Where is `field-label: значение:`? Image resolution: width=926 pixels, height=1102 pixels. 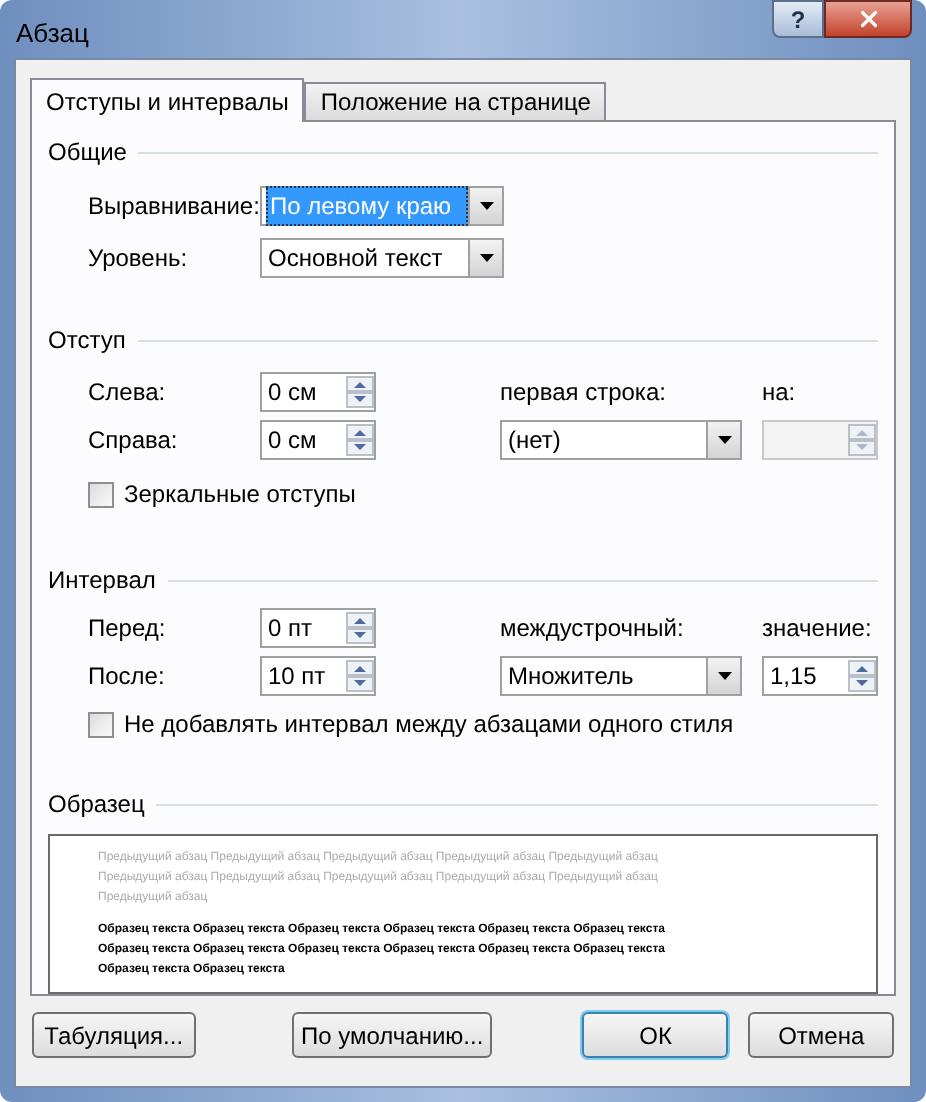 field-label: значение: is located at coordinates (817, 629).